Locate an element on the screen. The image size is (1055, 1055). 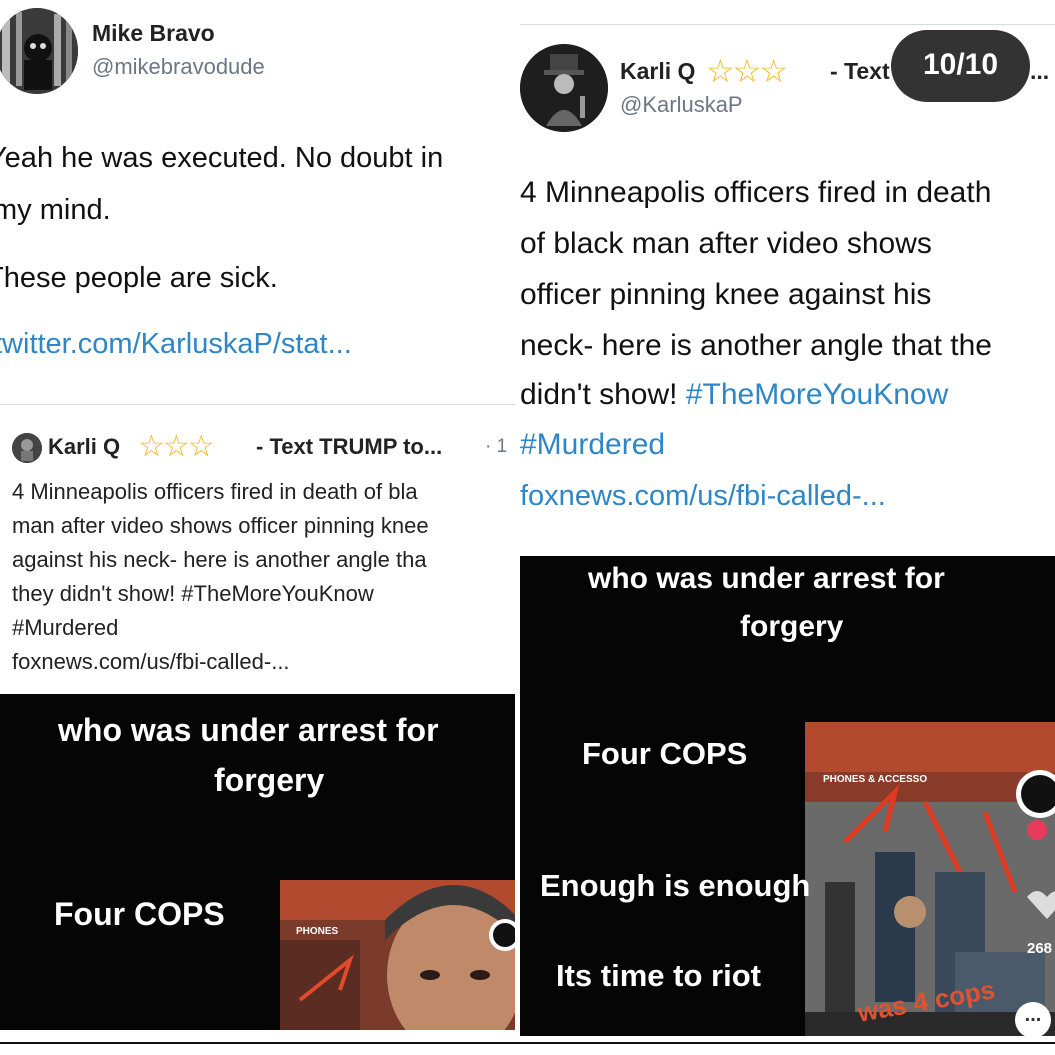
avatar-karli-q-small is located at coordinates (27, 448).